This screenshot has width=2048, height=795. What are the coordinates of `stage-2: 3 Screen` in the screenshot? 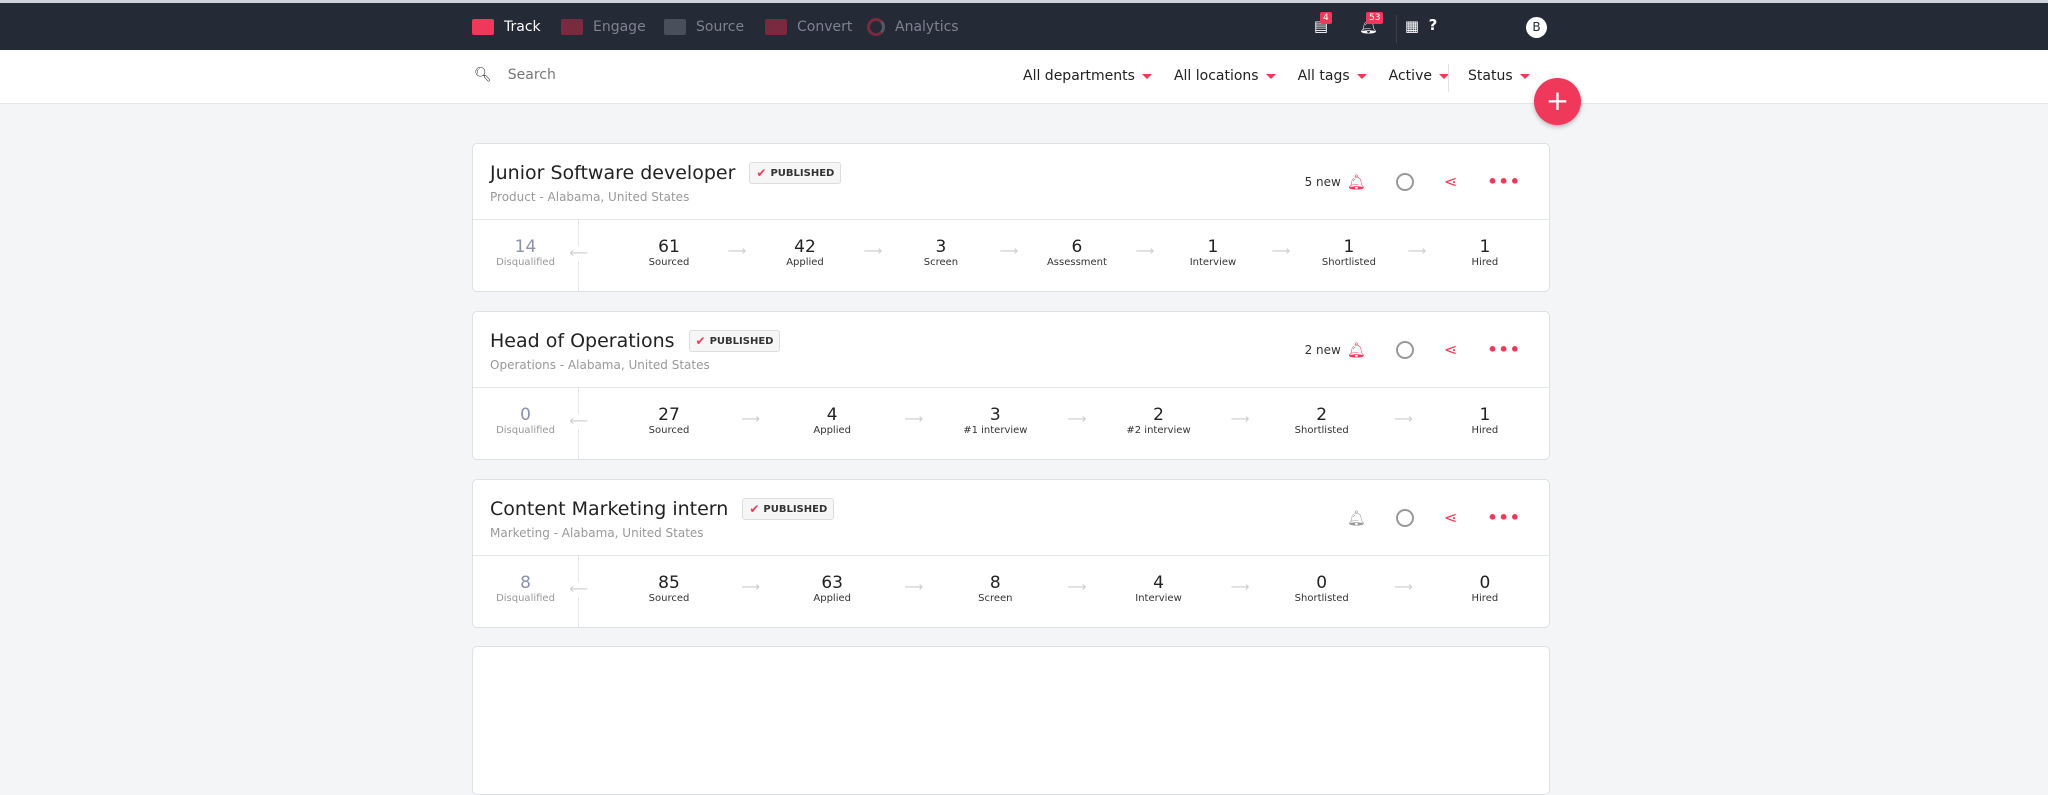 It's located at (941, 255).